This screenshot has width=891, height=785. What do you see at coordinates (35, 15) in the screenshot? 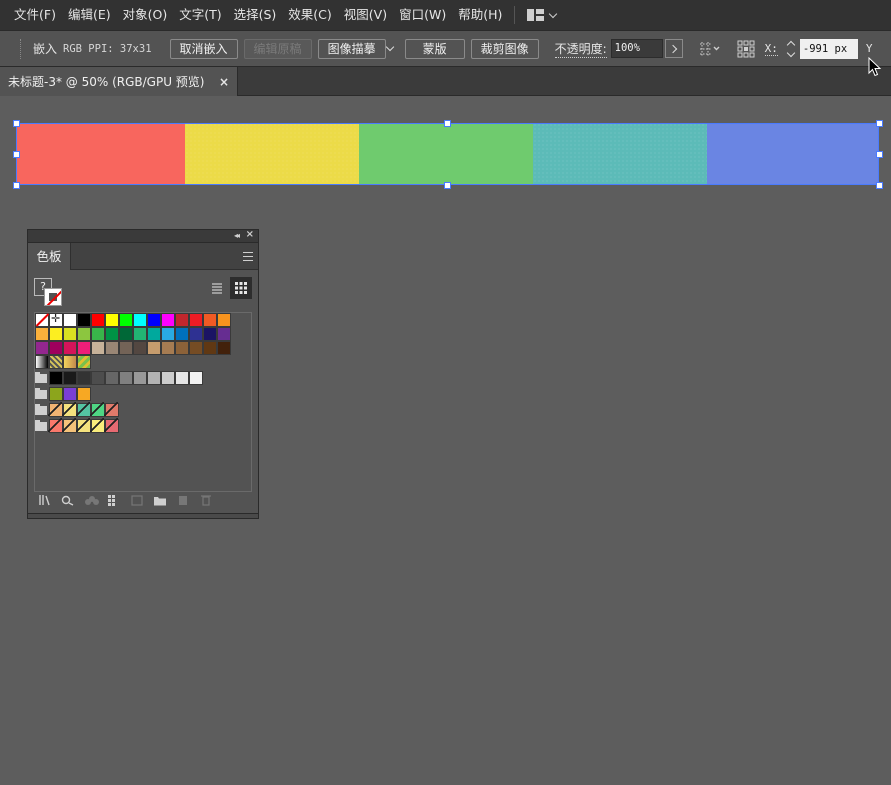
I see `menu-file: 文件(F)` at bounding box center [35, 15].